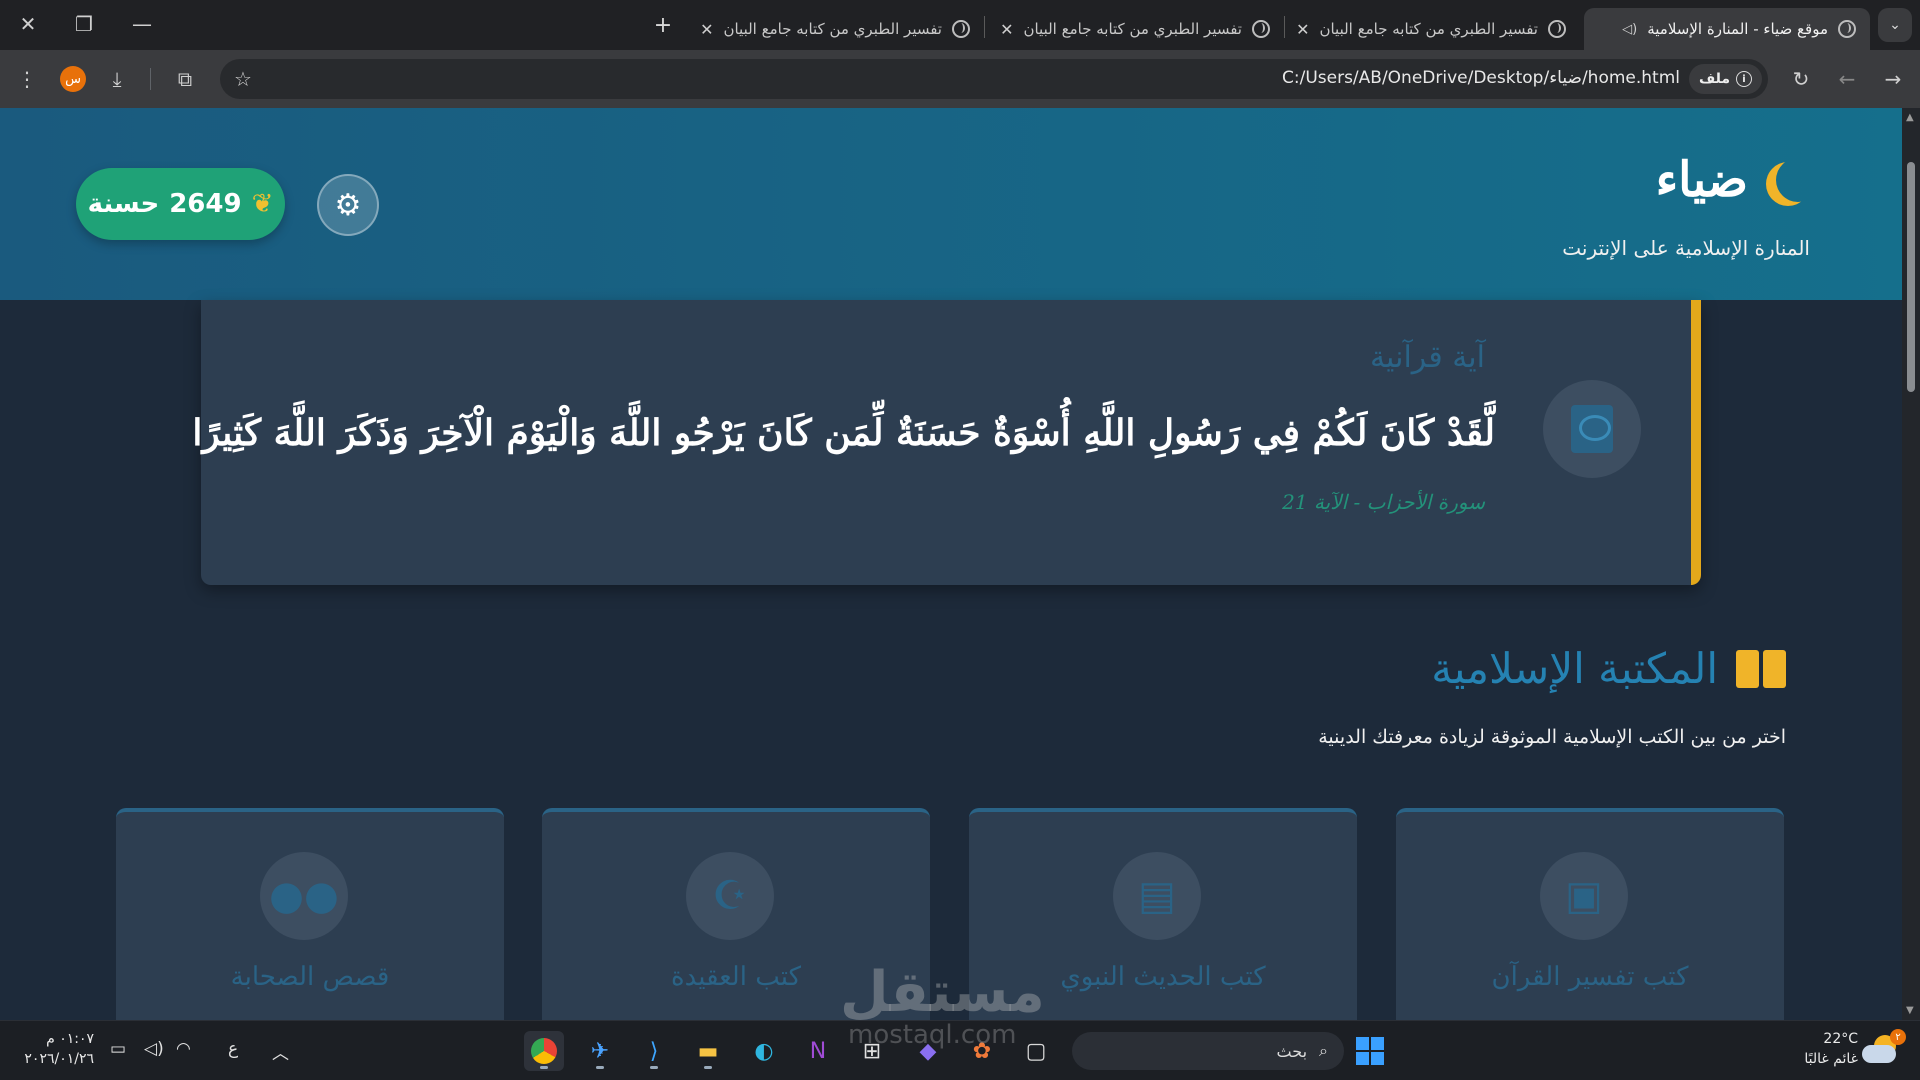 The height and width of the screenshot is (1080, 1920). Describe the element at coordinates (1629, 29) in the screenshot. I see `audio-icon: ◁)` at that location.